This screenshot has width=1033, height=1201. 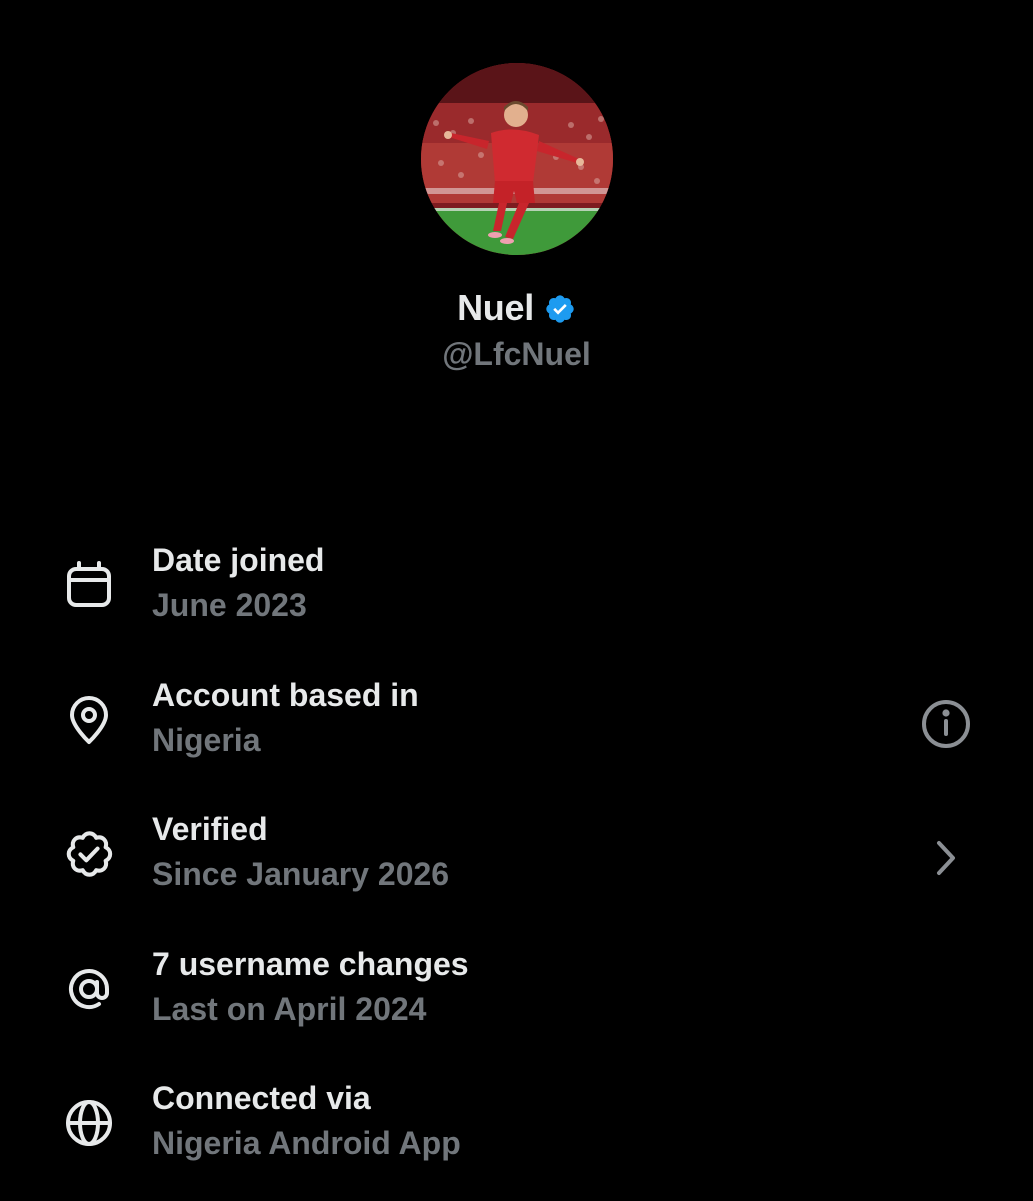 I want to click on location-pin-icon, so click(x=89, y=720).